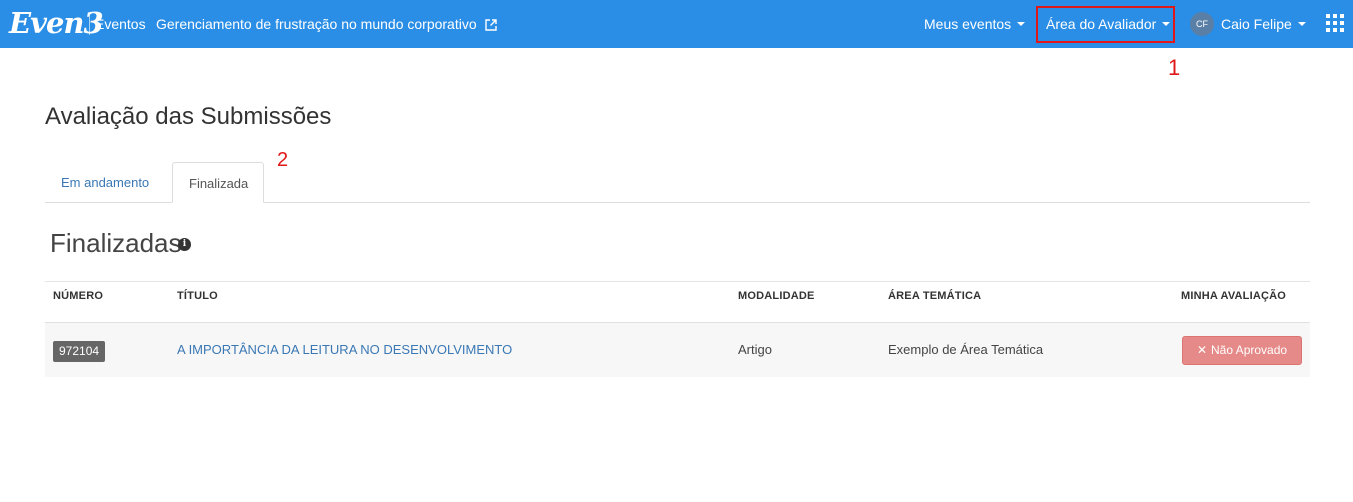 Image resolution: width=1353 pixels, height=502 pixels. I want to click on header-modalidade: MODALIDADE, so click(776, 296).